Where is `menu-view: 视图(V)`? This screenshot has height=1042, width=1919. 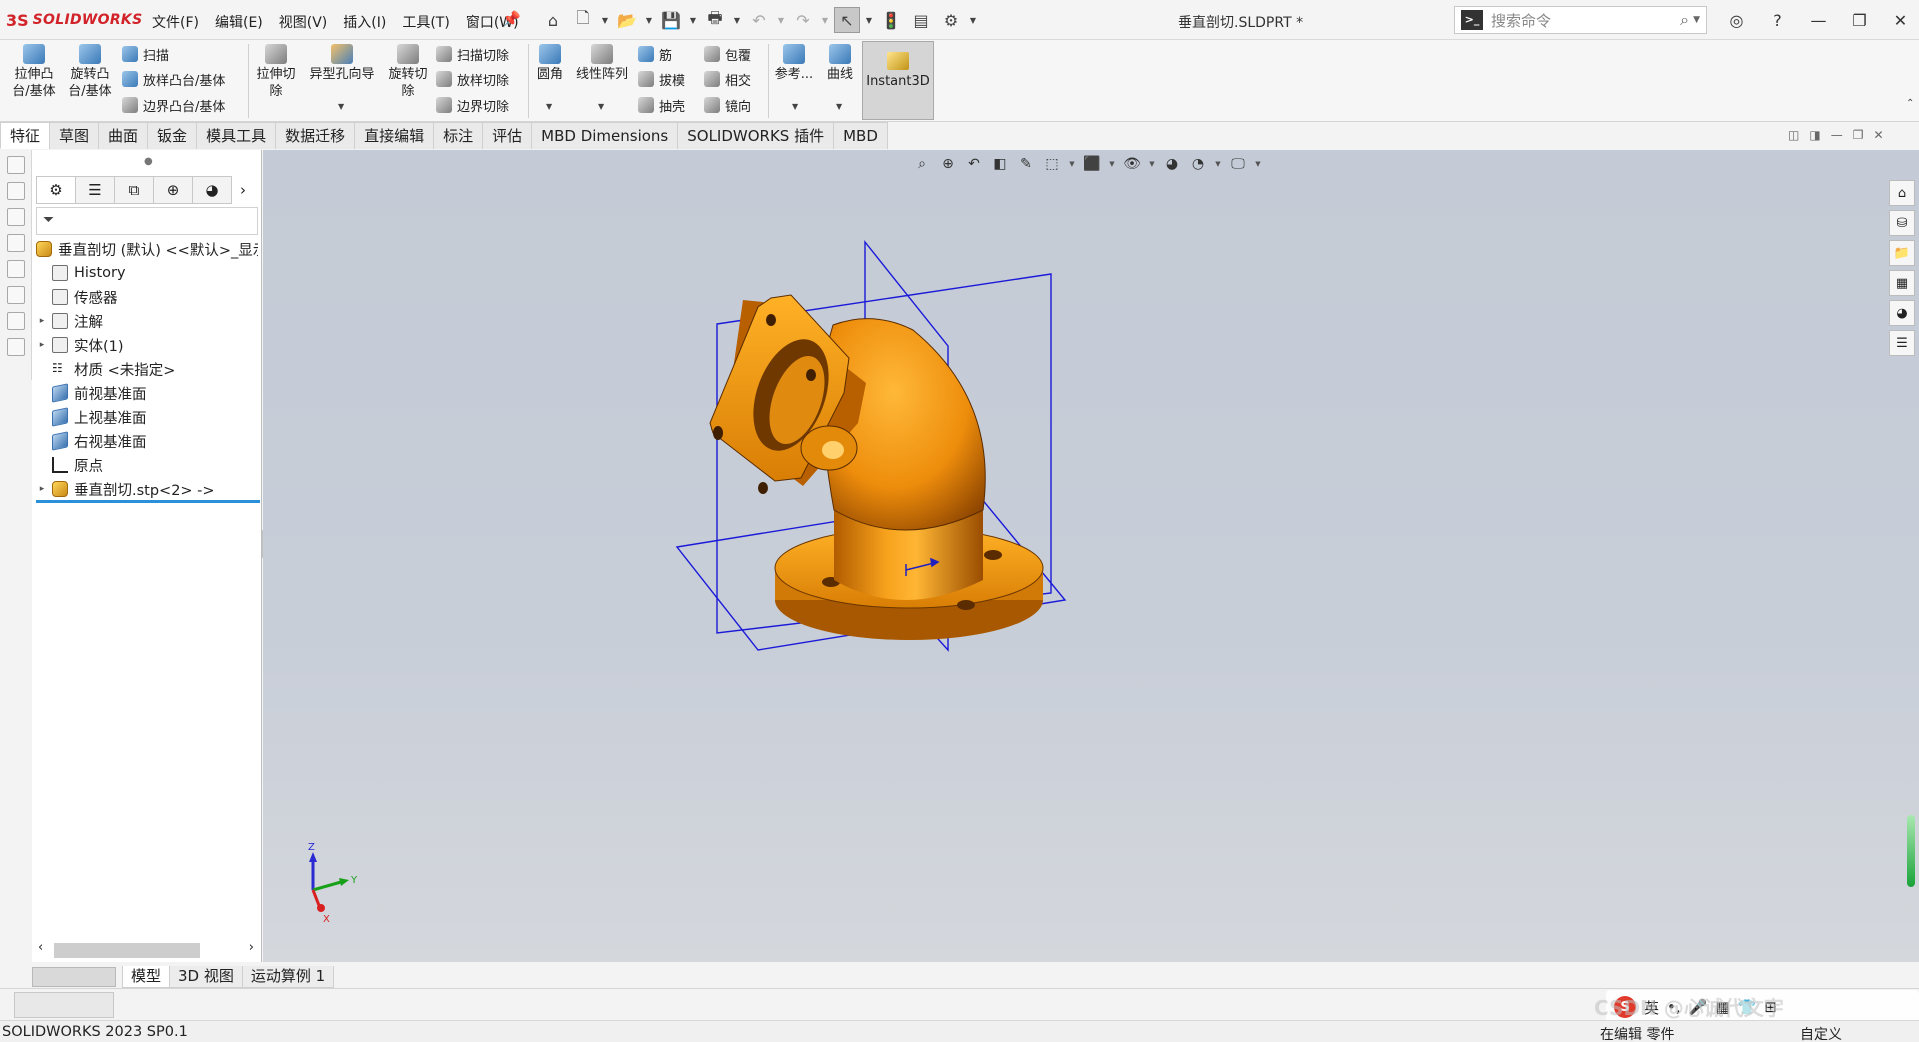 menu-view: 视图(V) is located at coordinates (303, 22).